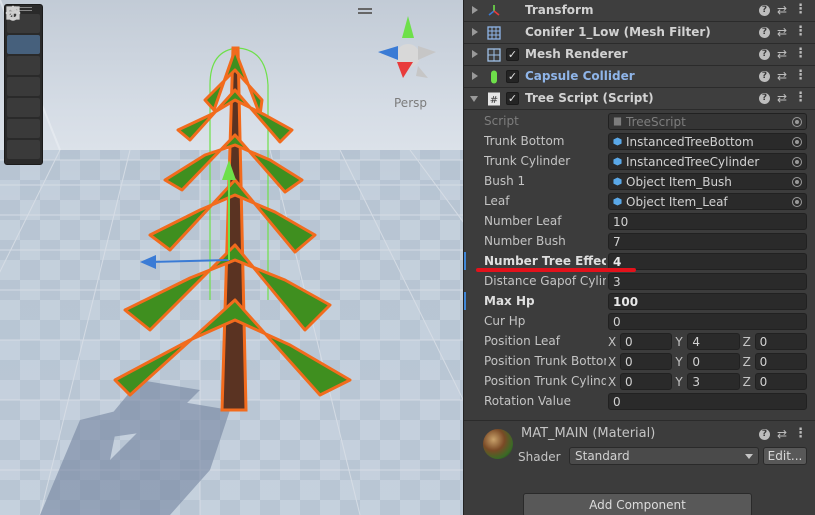  Describe the element at coordinates (707, 221) in the screenshot. I see `number-leaf-input: 10` at that location.